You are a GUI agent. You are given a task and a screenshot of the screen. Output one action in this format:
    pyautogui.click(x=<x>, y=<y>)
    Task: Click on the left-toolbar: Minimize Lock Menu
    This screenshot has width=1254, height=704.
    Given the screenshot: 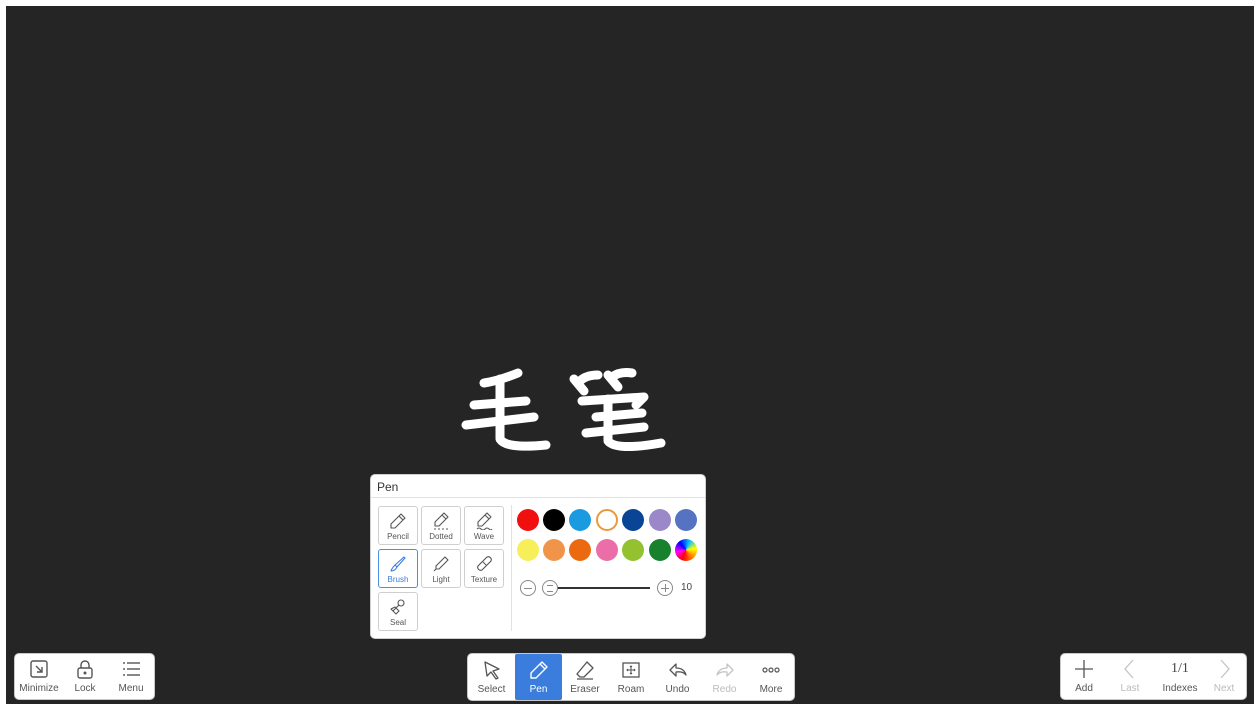 What is the action you would take?
    pyautogui.click(x=84, y=676)
    